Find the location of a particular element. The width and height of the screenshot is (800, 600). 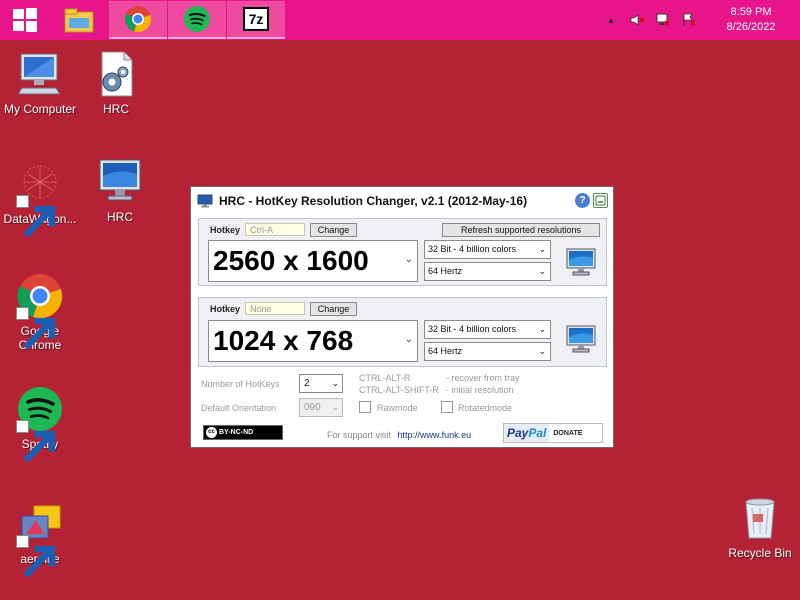

shortcut-recover-desc: - recover from tray is located at coordinates (483, 378).